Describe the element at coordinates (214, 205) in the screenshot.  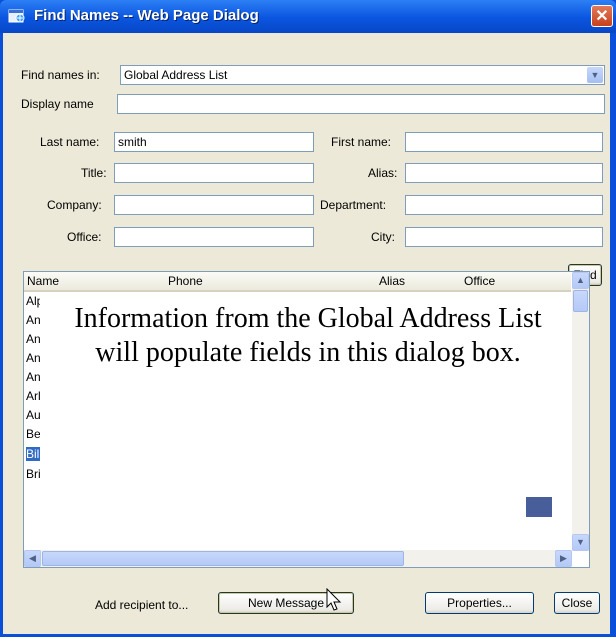
I see `company-field` at that location.